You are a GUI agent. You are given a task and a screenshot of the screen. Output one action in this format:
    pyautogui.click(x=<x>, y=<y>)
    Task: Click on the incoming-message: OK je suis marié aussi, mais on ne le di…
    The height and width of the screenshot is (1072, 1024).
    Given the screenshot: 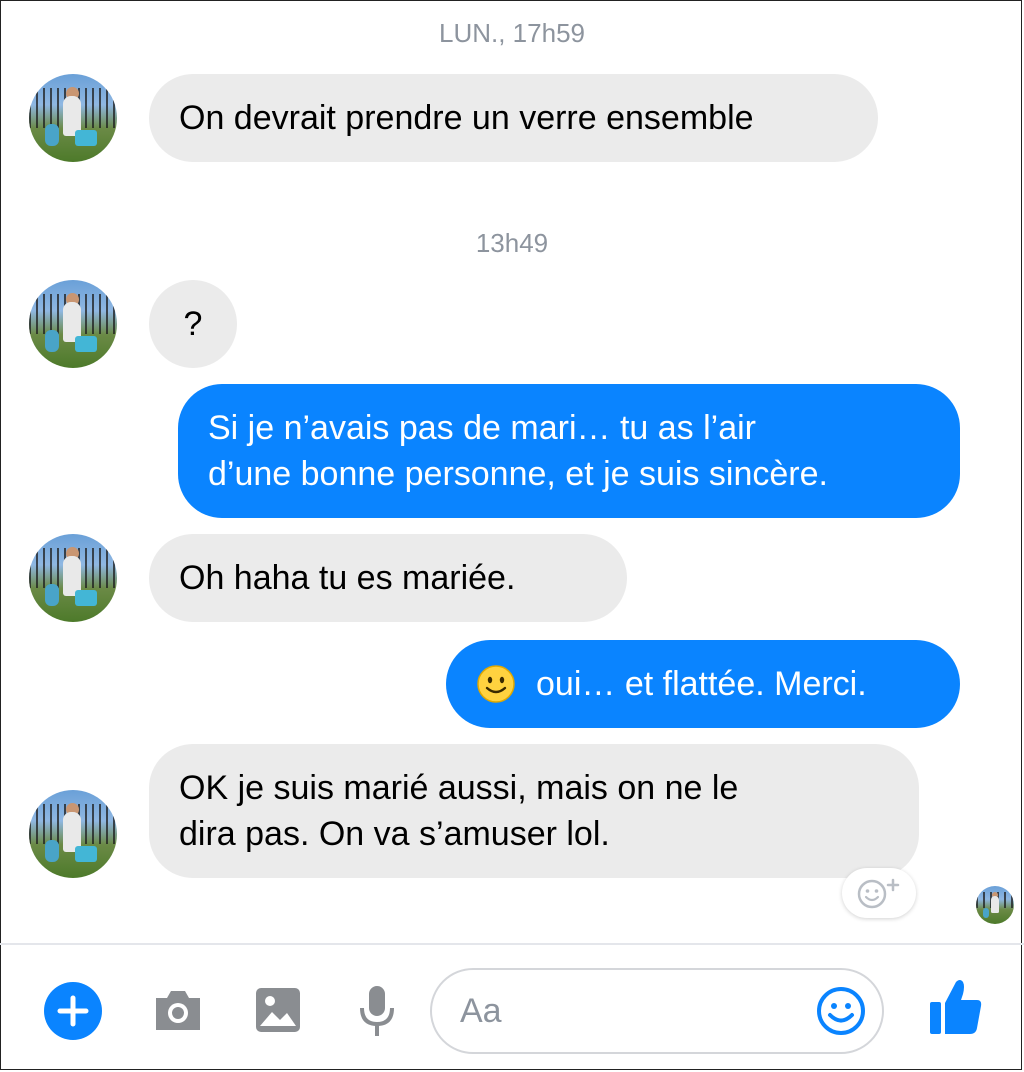 What is the action you would take?
    pyautogui.click(x=534, y=811)
    